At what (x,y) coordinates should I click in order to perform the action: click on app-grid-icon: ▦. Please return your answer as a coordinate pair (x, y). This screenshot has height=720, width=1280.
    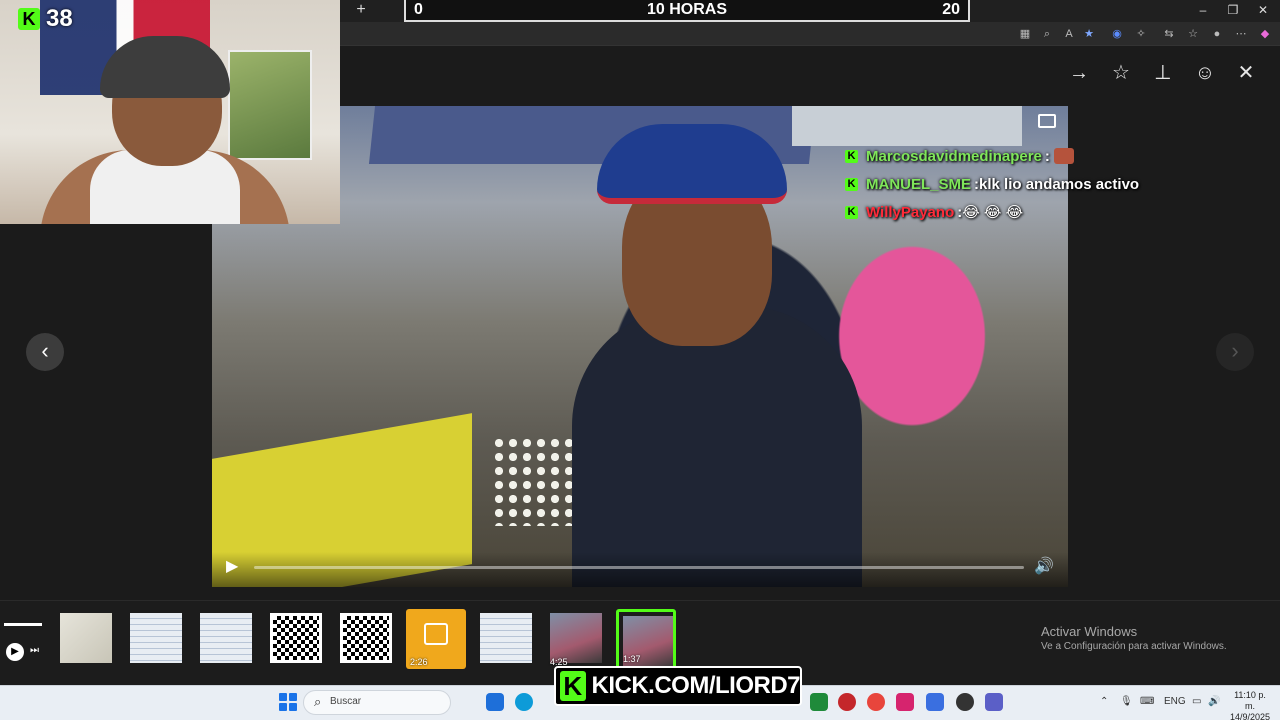
    Looking at the image, I should click on (1025, 34).